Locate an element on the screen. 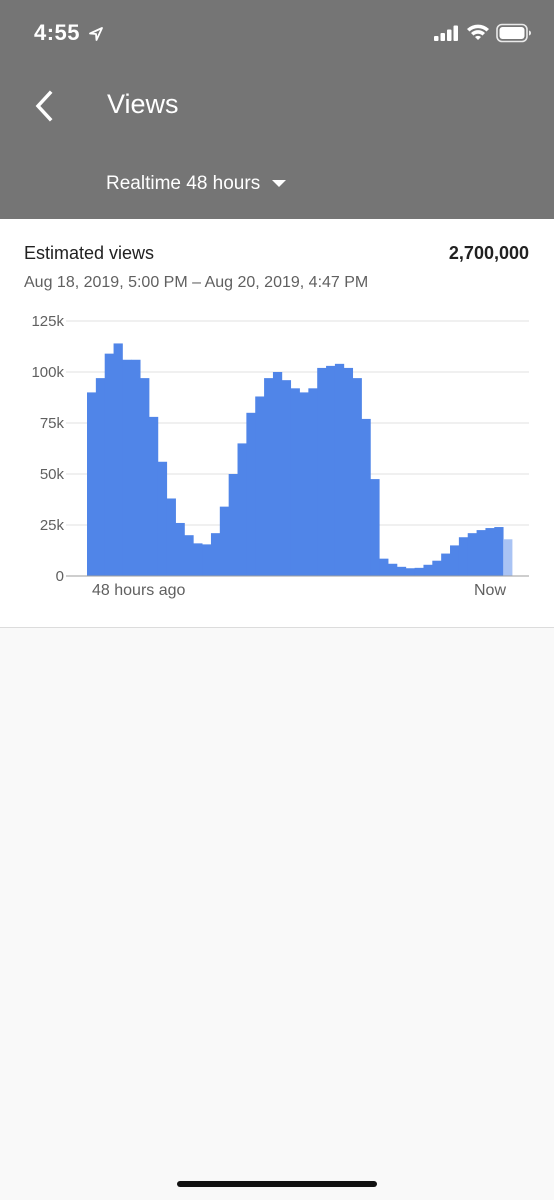 The height and width of the screenshot is (1200, 554). y-tick-label: 75k is located at coordinates (52, 423).